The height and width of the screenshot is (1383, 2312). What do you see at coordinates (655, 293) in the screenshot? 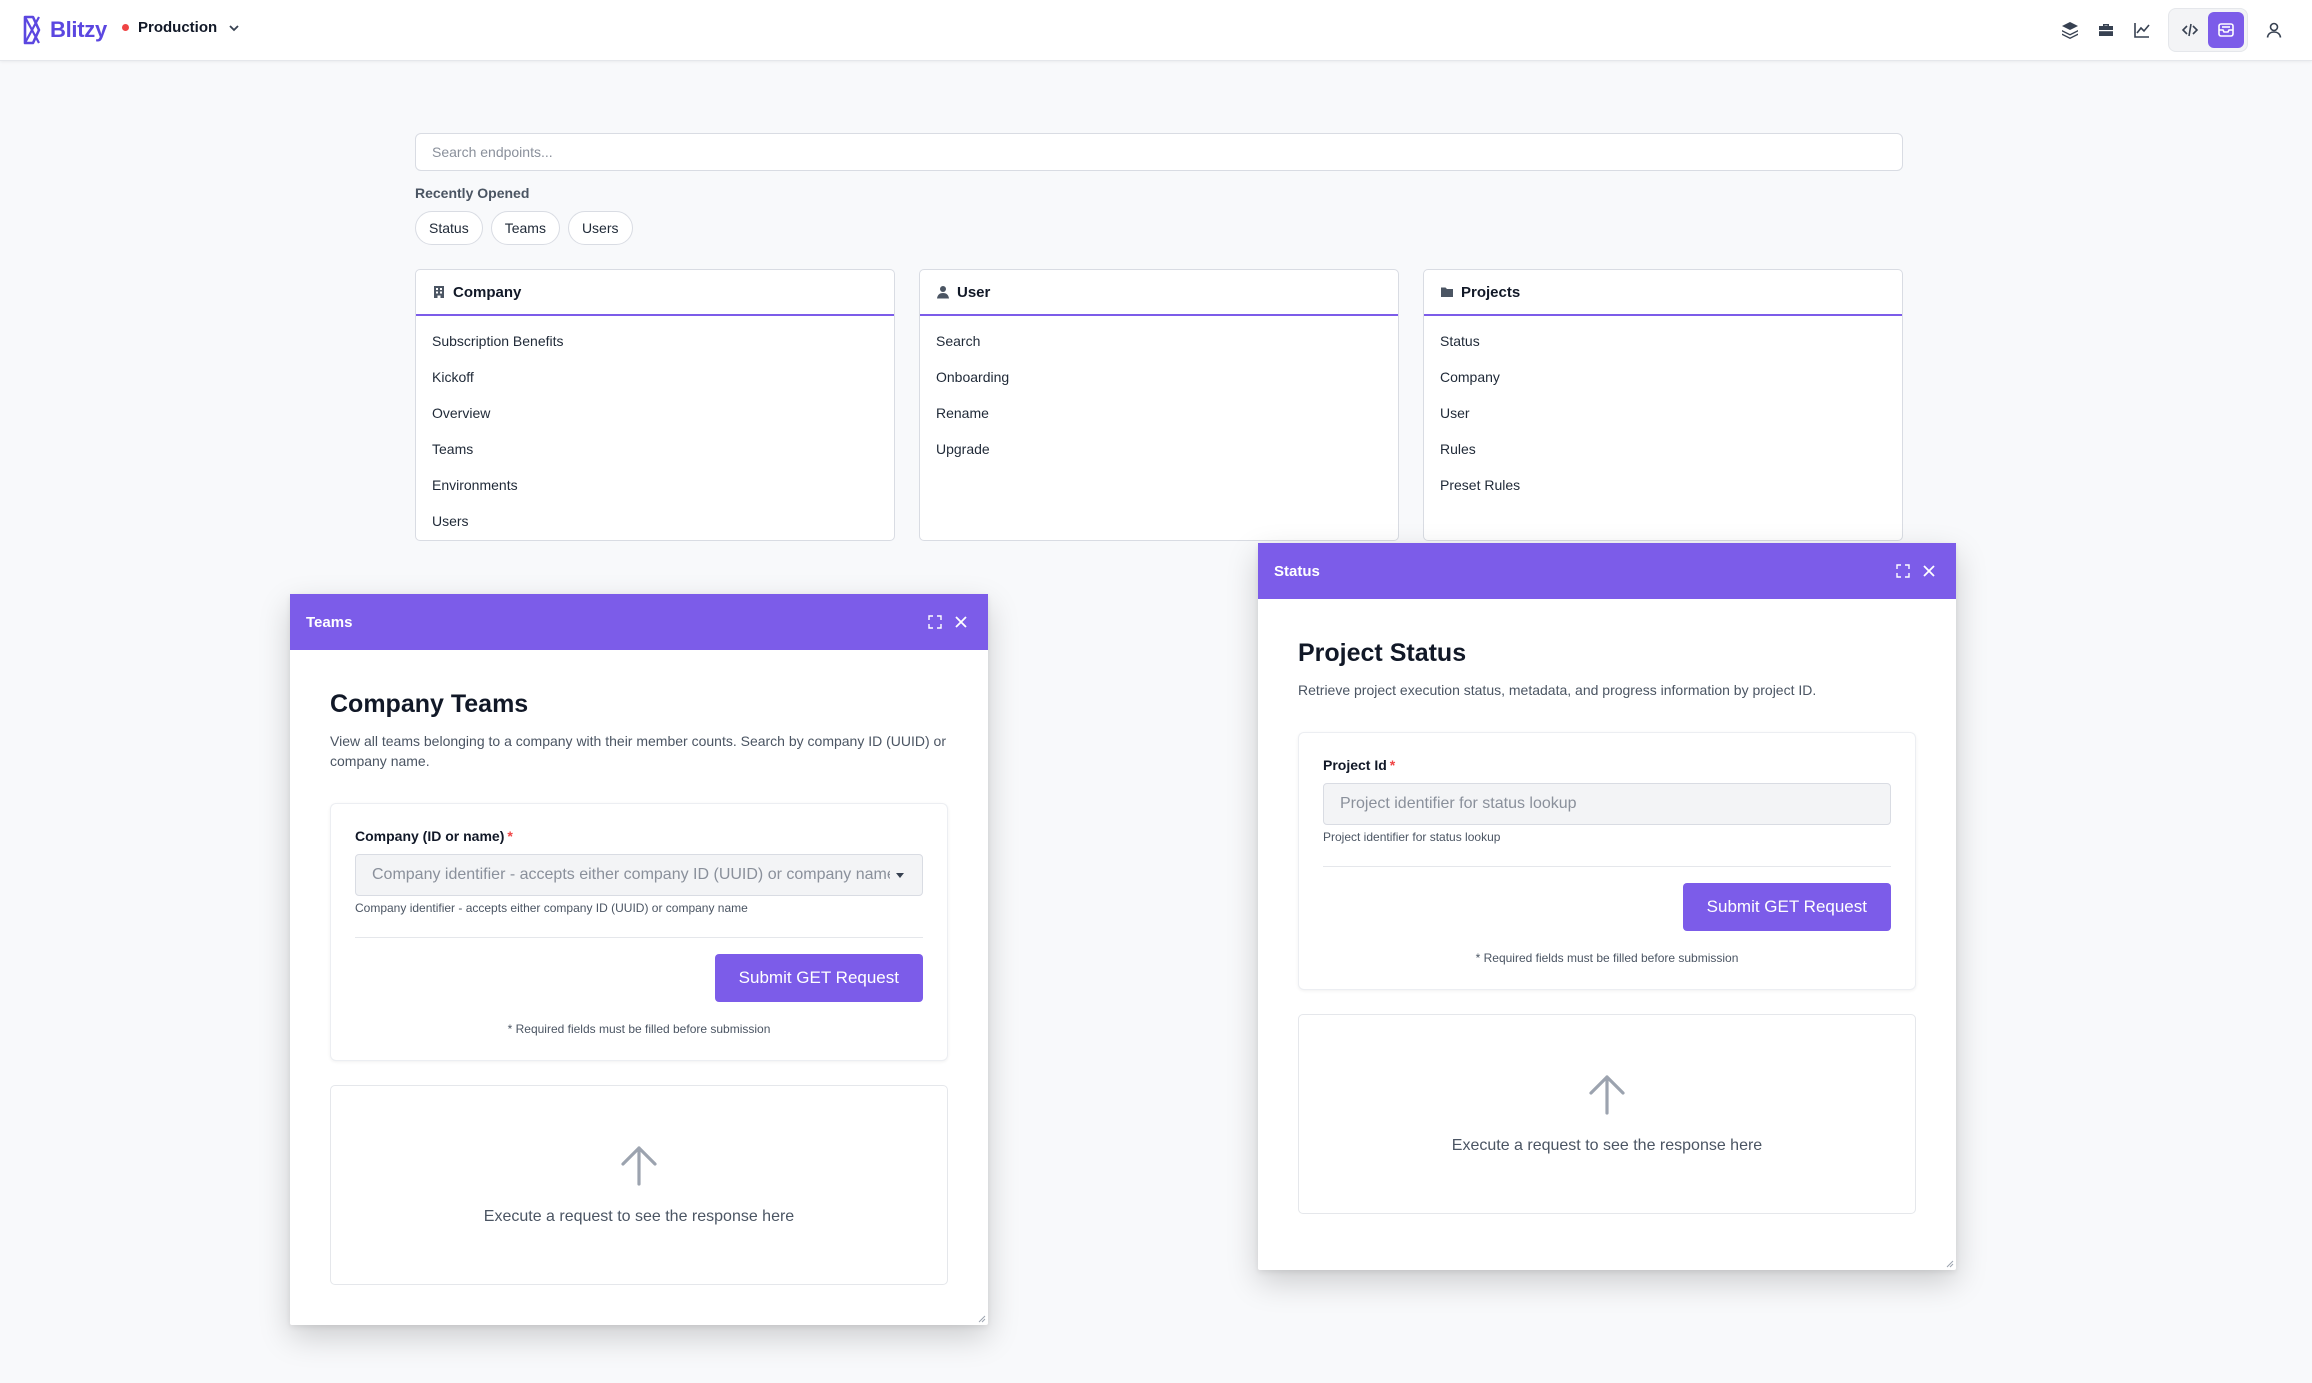
I see `card-header: Company` at bounding box center [655, 293].